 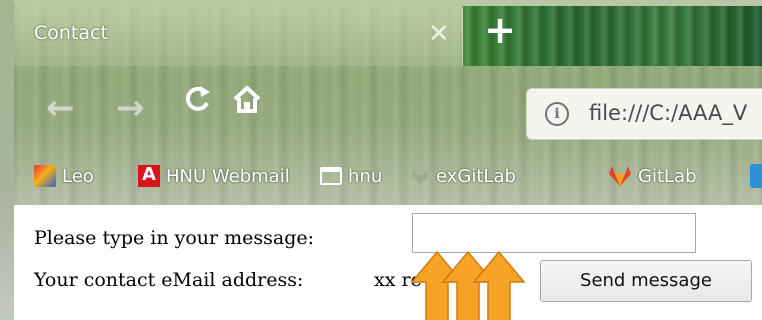 What do you see at coordinates (620, 176) in the screenshot?
I see `gitlab-icon` at bounding box center [620, 176].